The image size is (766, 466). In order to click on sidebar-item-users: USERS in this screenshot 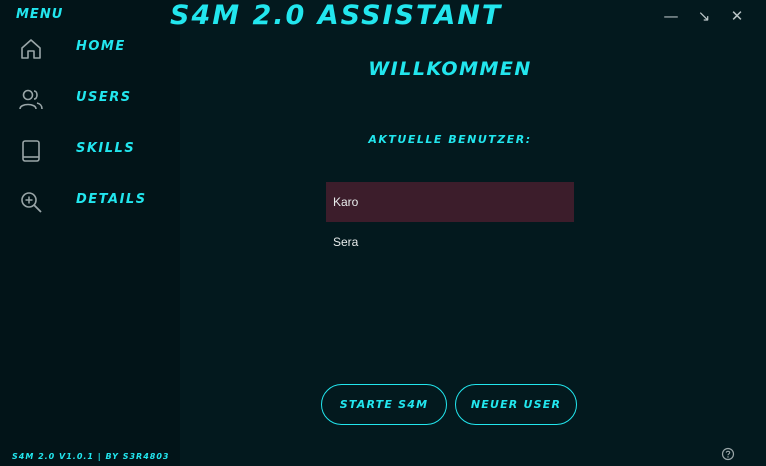, I will do `click(90, 100)`.